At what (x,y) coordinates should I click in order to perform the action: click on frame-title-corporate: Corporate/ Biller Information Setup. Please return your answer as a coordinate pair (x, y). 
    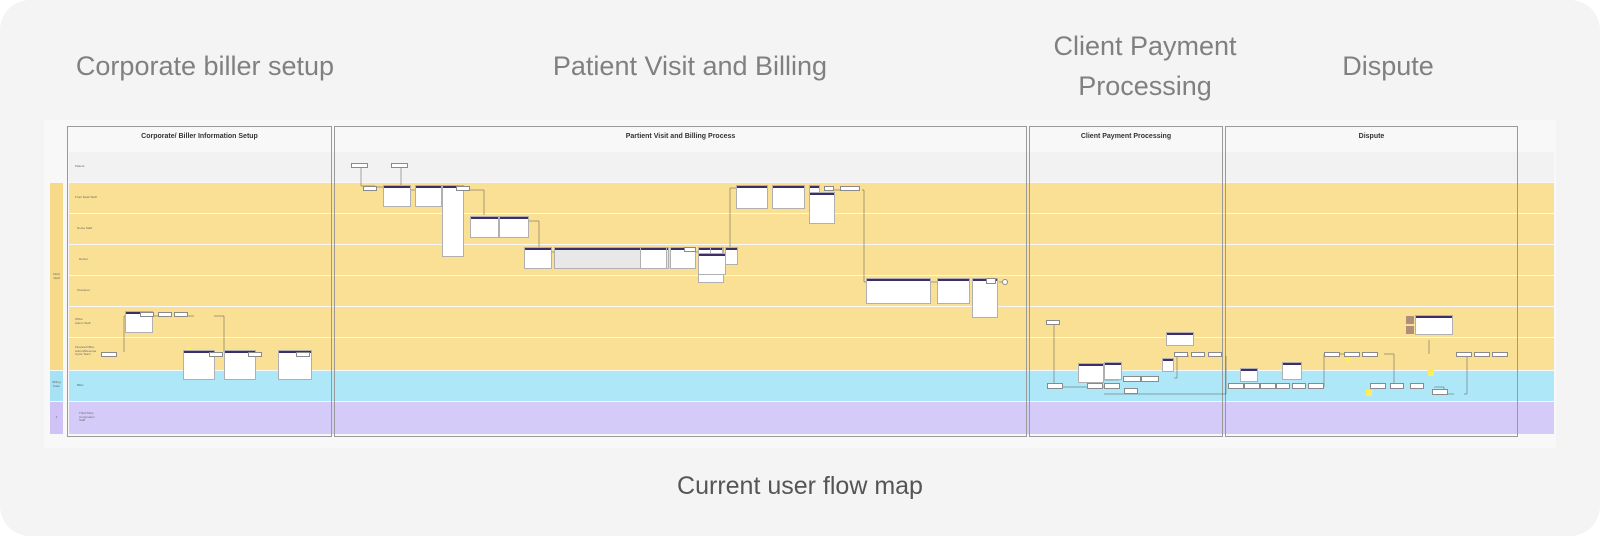
    Looking at the image, I should click on (199, 136).